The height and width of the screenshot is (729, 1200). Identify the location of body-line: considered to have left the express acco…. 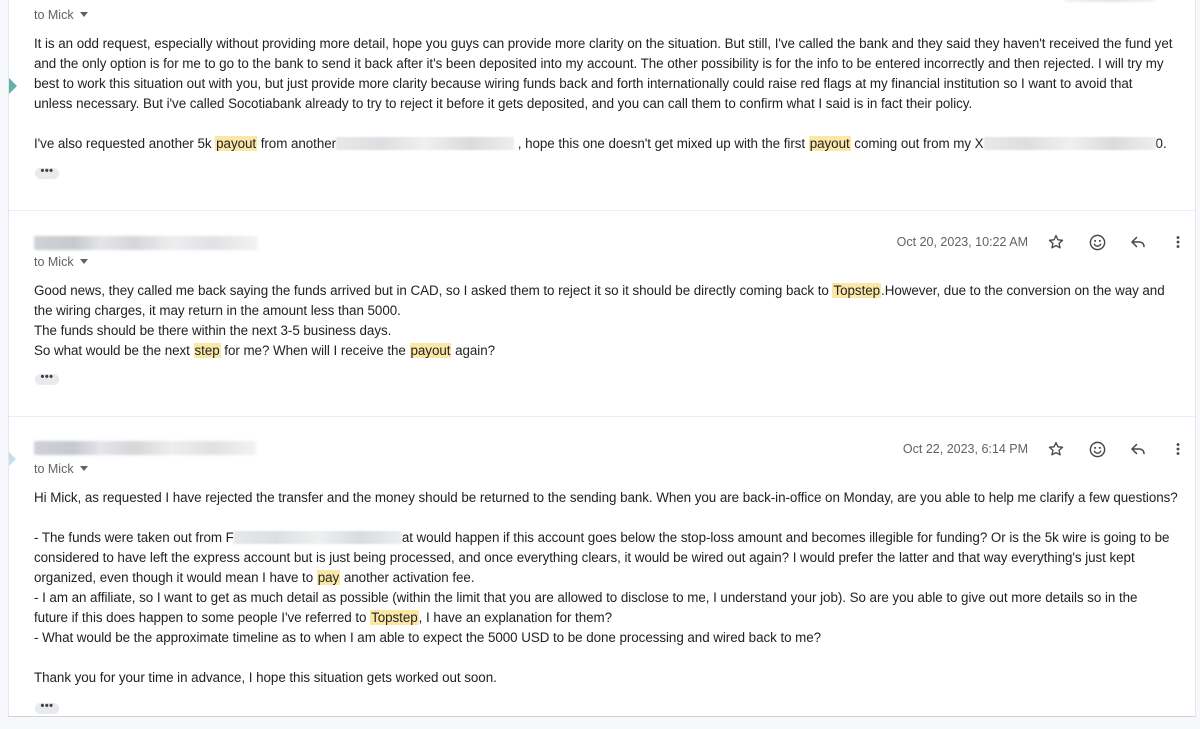
(614, 558).